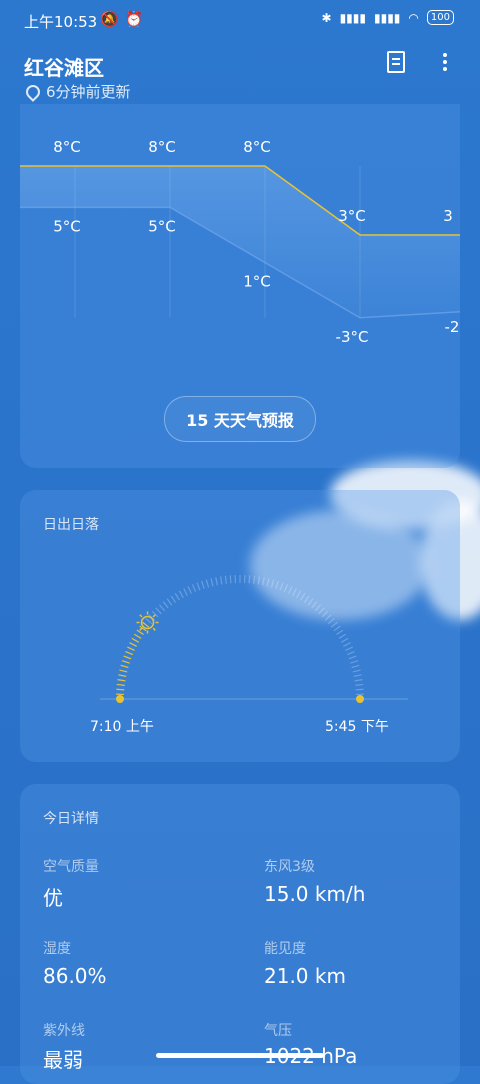  Describe the element at coordinates (88, 91) in the screenshot. I see `update-time: 6分钟前更新` at that location.